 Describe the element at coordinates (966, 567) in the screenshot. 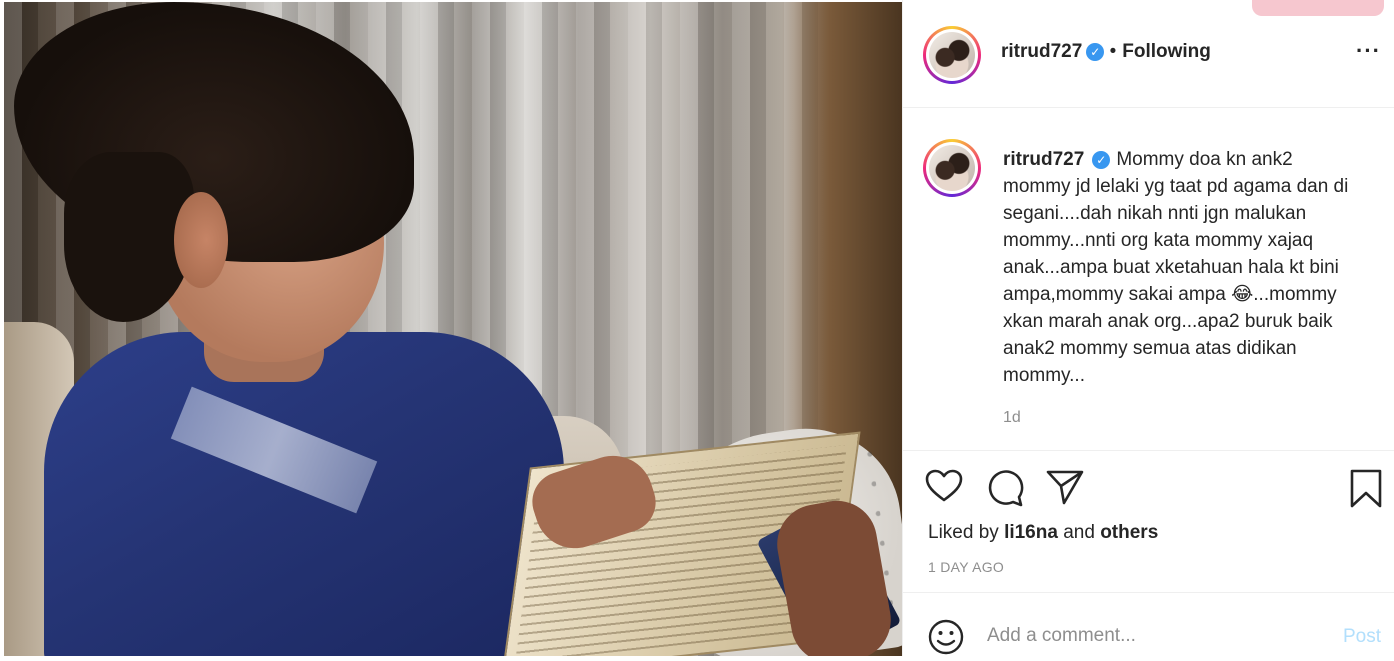

I see `post-date: 1 DAY AGO` at that location.